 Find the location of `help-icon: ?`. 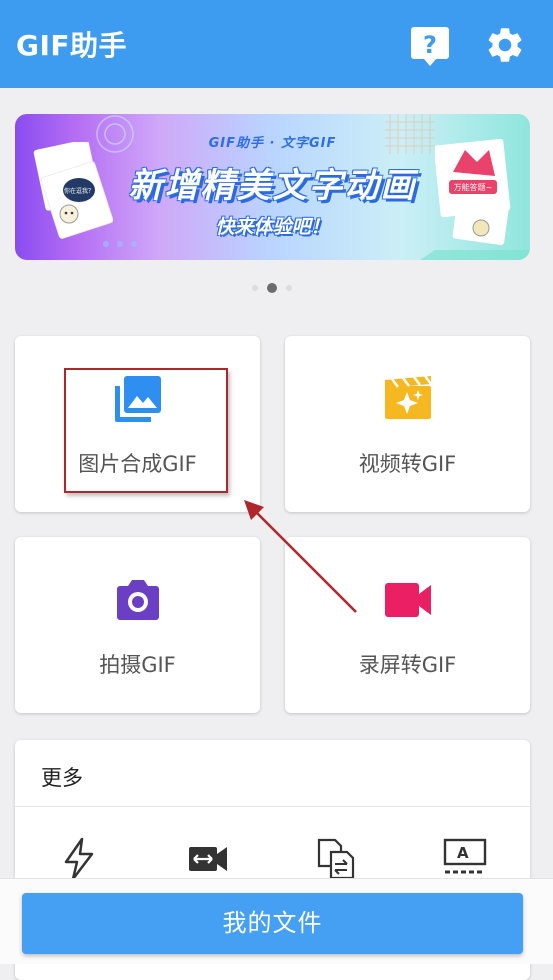

help-icon: ? is located at coordinates (430, 46).